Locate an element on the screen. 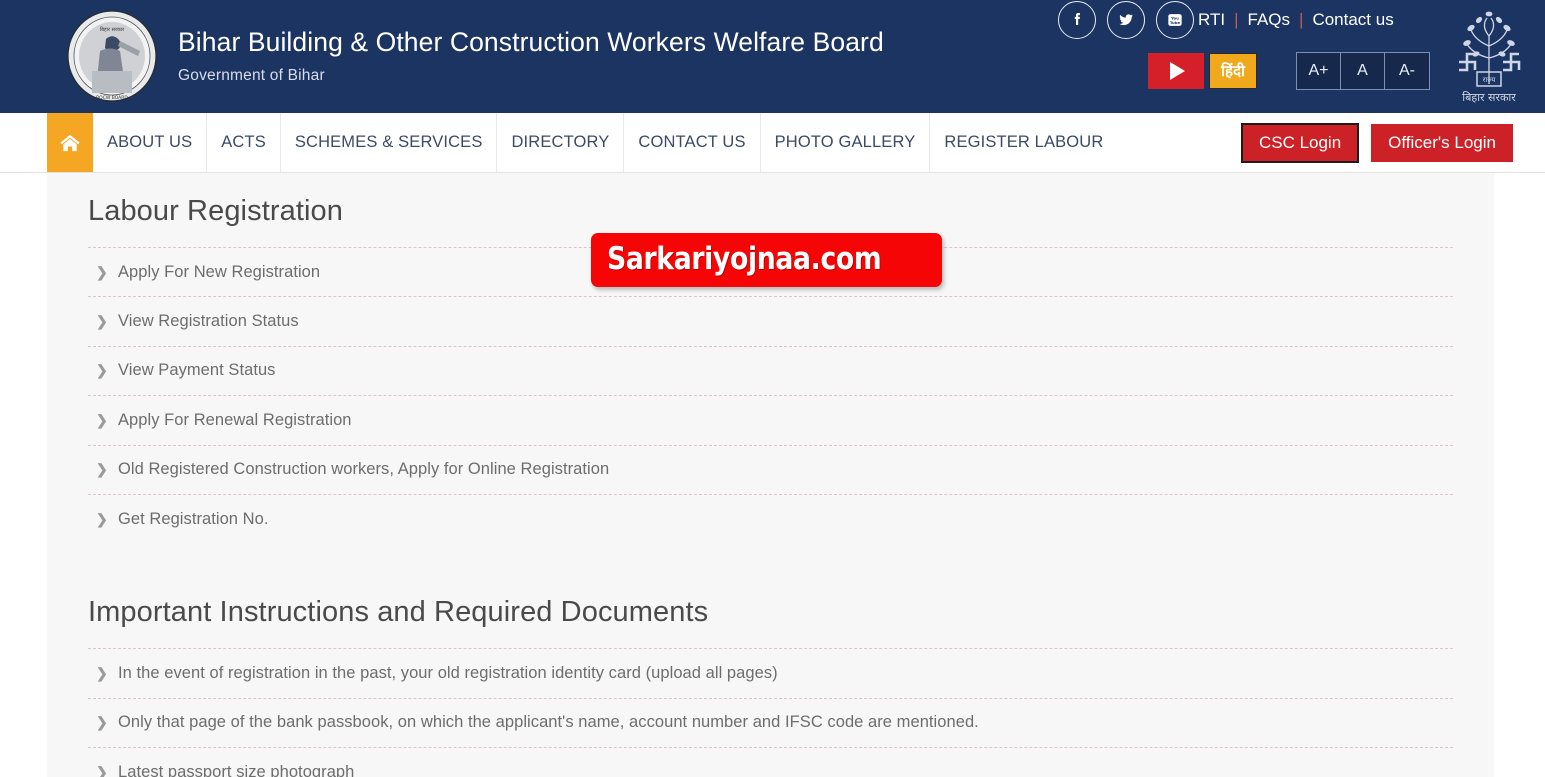  nav-item-acts: ACTS is located at coordinates (244, 142).